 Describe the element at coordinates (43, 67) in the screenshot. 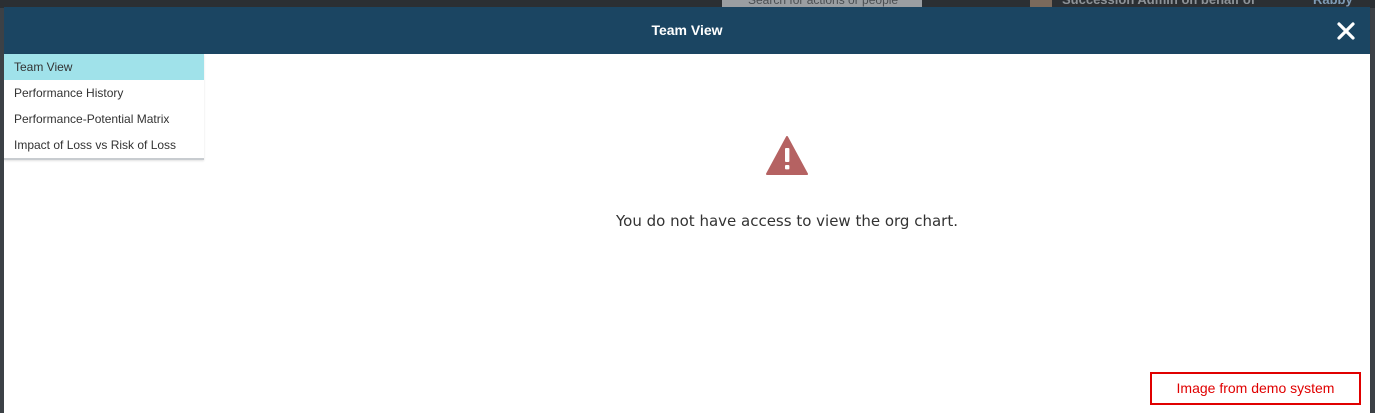

I see `nav-item-label: Team View` at that location.